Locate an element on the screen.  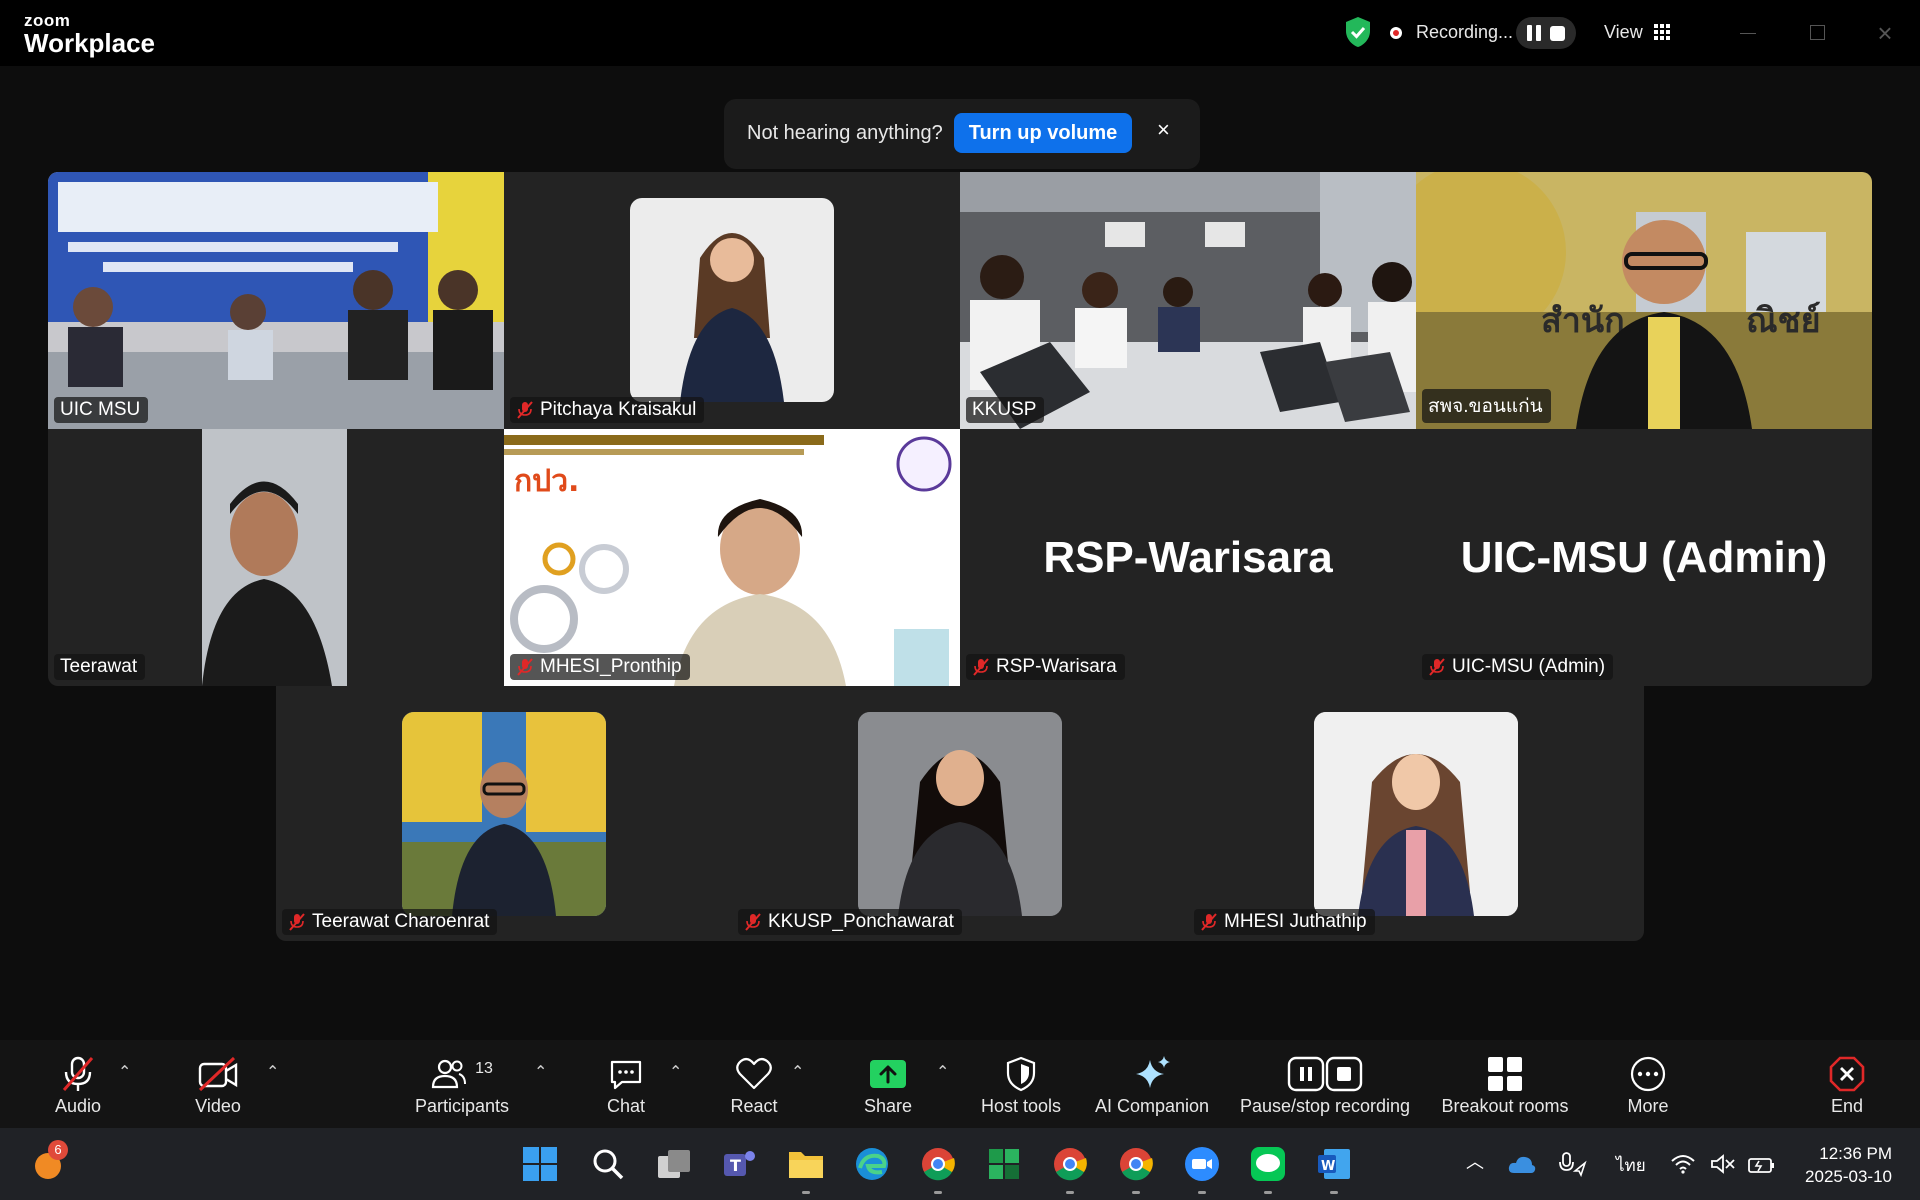
sheets-icon is located at coordinates (1004, 1164).